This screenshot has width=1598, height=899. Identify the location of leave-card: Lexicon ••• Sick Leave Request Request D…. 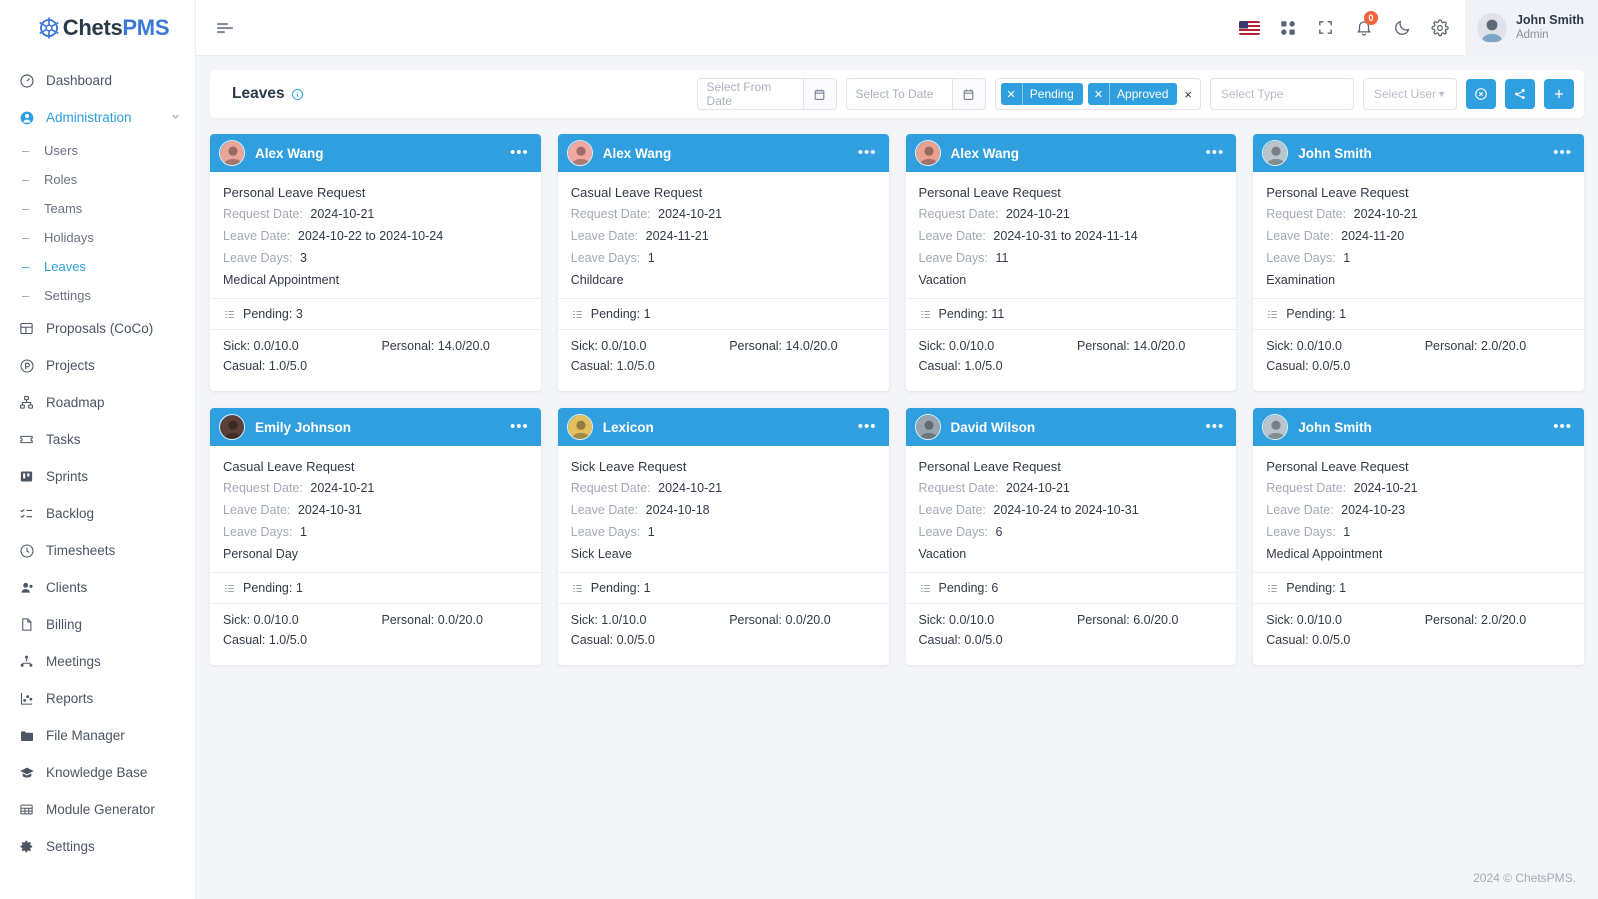
(723, 536).